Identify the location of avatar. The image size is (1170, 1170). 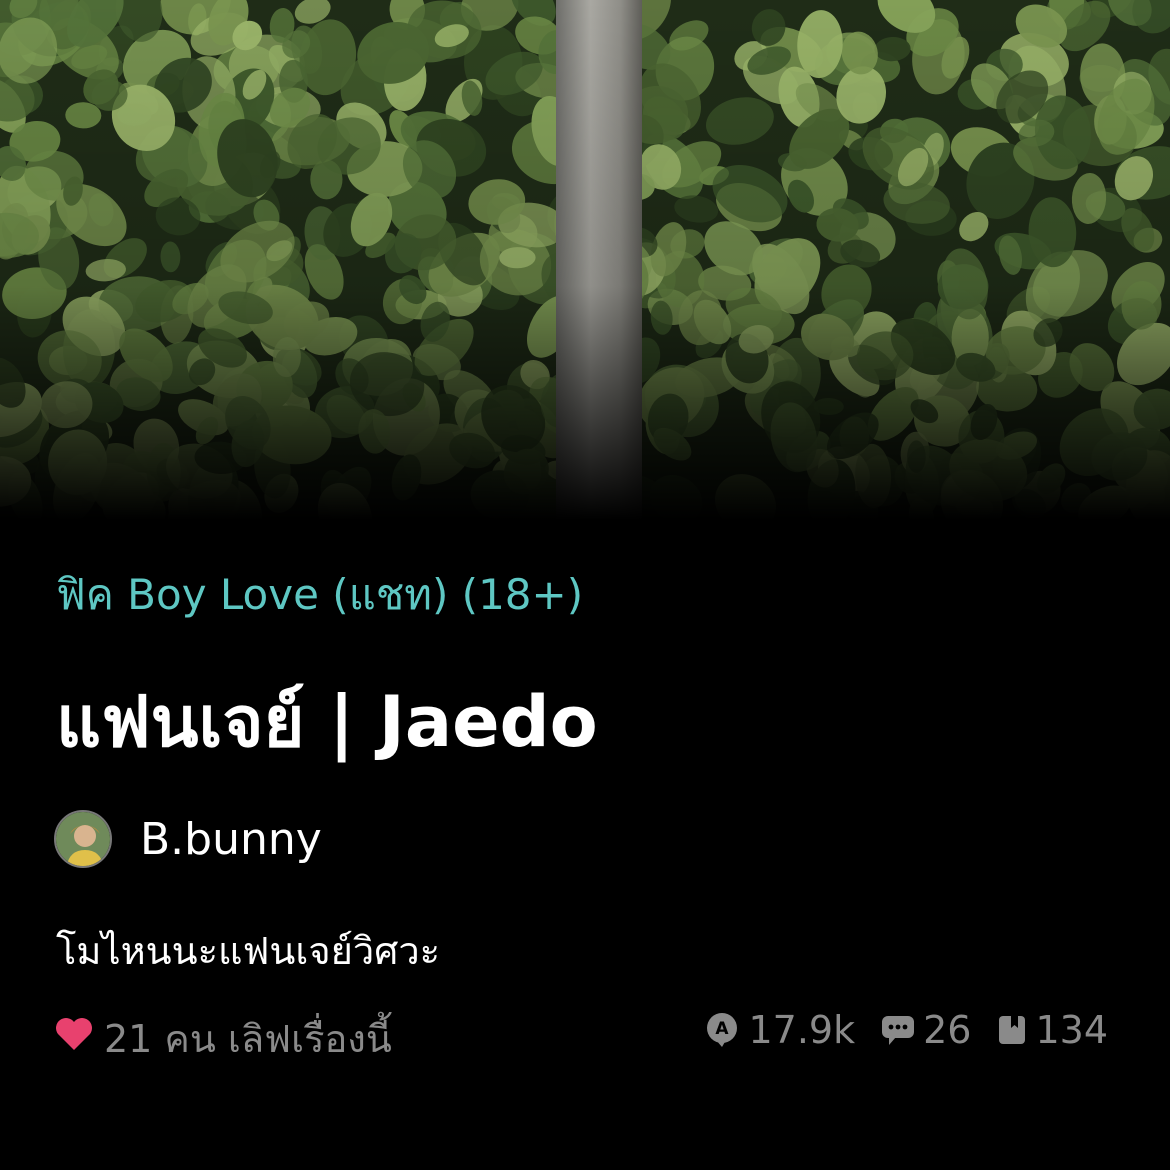
(83, 839).